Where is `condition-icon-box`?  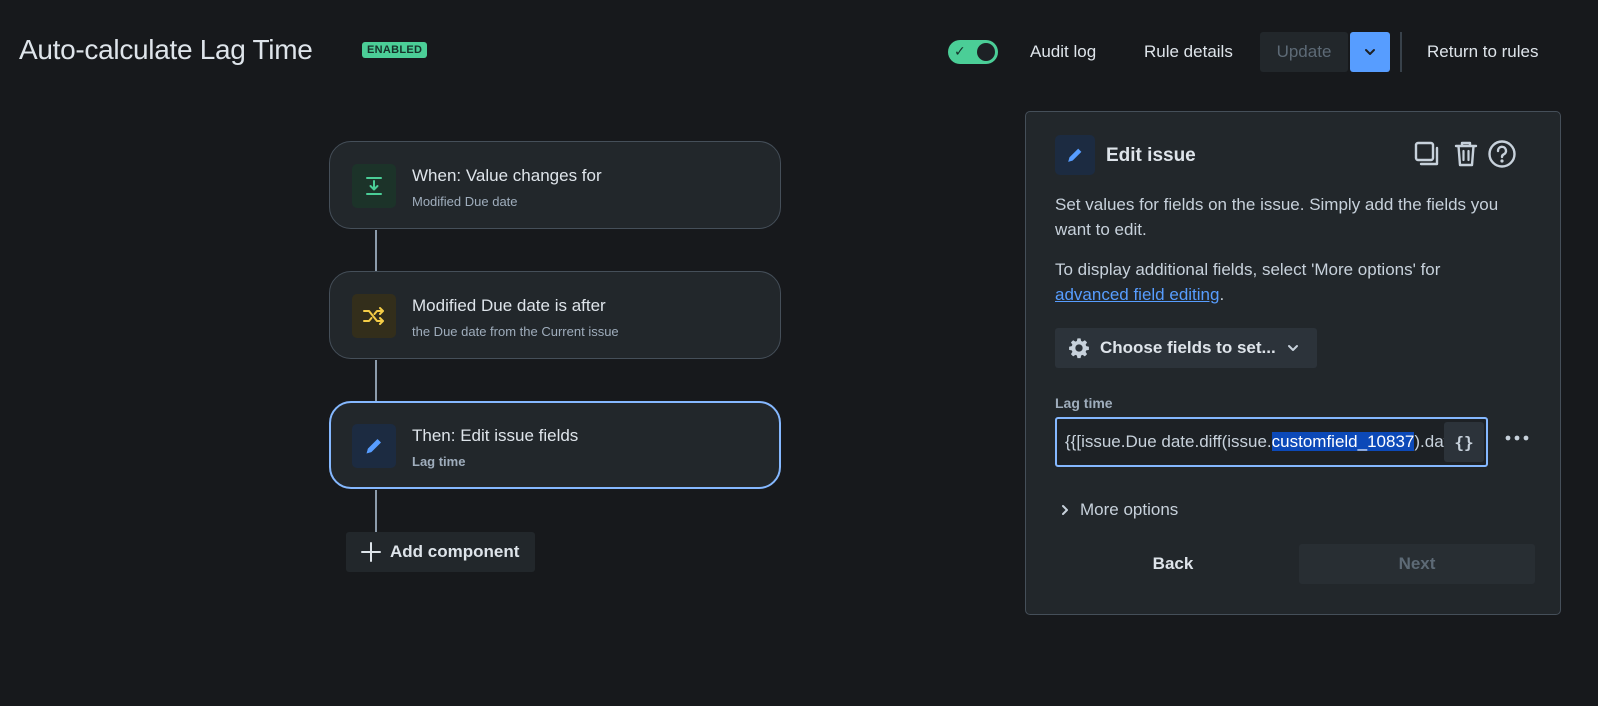
condition-icon-box is located at coordinates (374, 316).